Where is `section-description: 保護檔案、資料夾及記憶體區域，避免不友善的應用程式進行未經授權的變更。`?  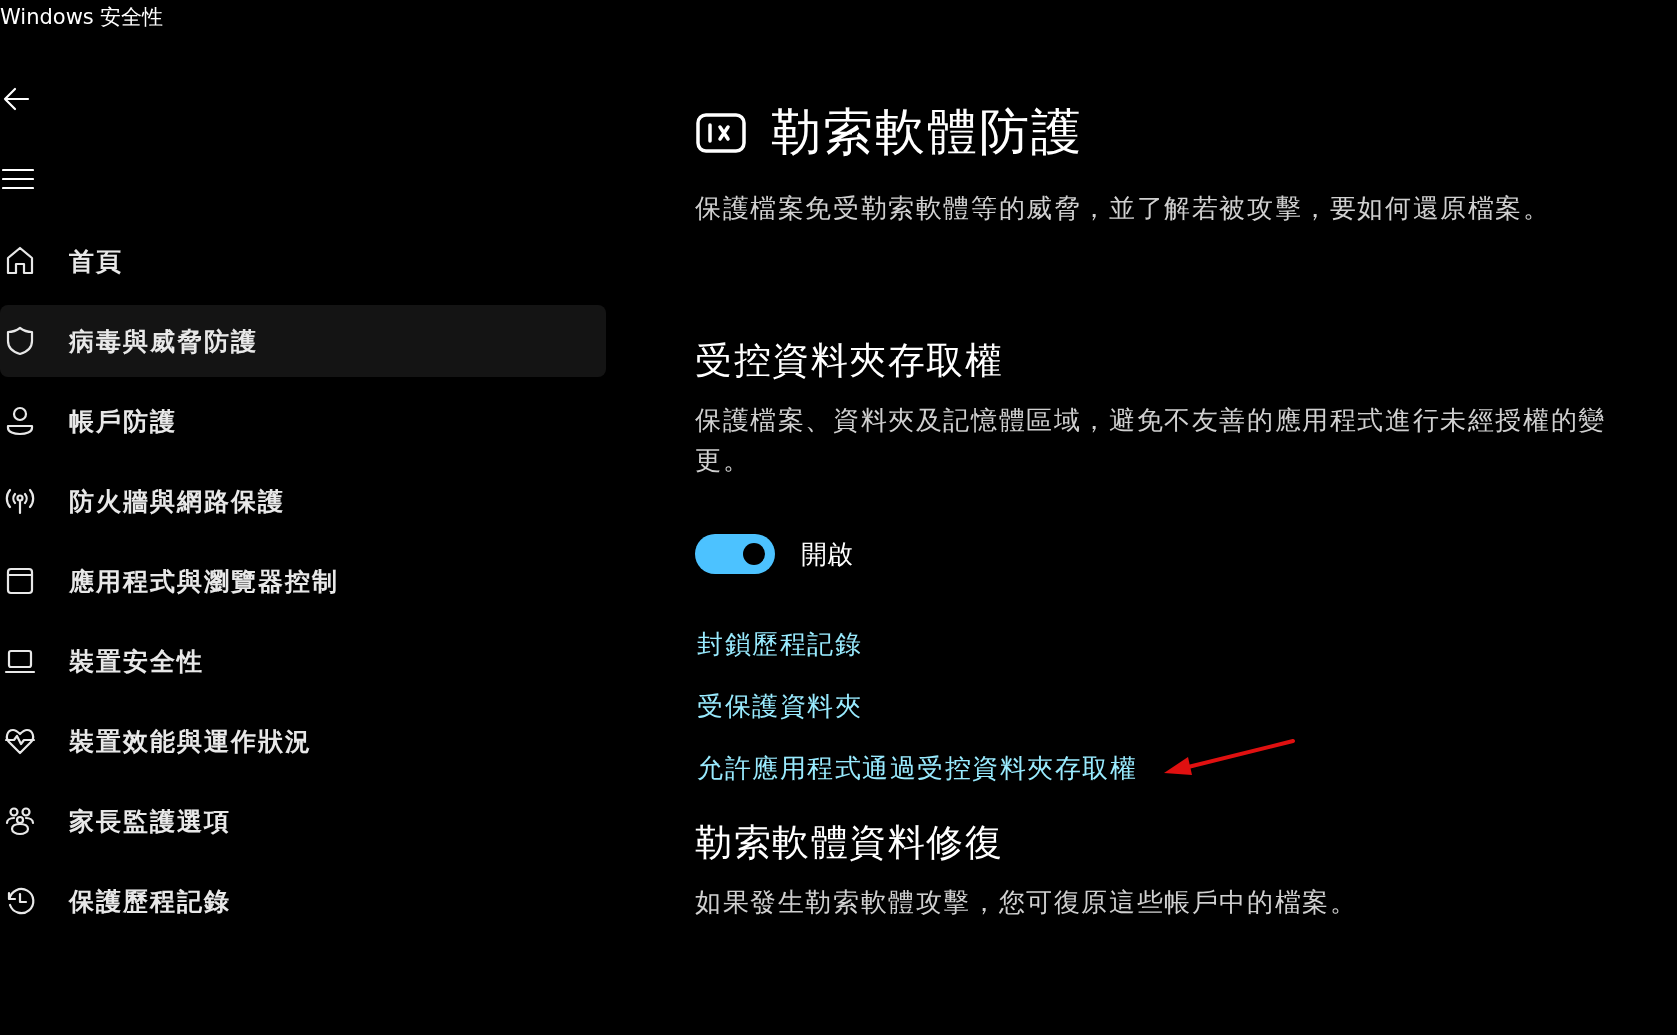
section-description: 保護檔案、資料夾及記憶體區域，避免不友善的應用程式進行未經授權的變更。 is located at coordinates (1151, 440).